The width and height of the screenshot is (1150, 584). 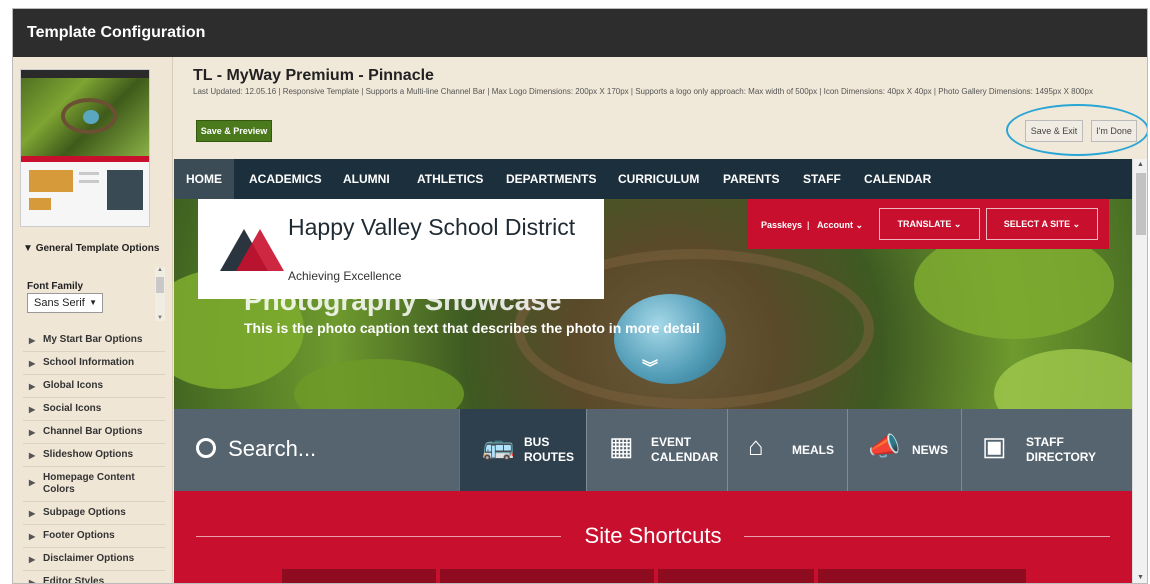 What do you see at coordinates (787, 450) in the screenshot?
I see `quick-link-meals: ⌂ MEALS` at bounding box center [787, 450].